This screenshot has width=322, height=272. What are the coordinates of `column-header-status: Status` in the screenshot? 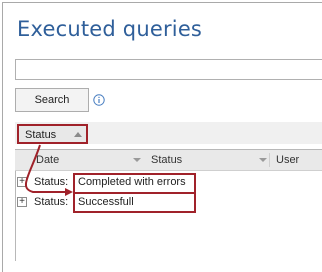 It's located at (166, 160).